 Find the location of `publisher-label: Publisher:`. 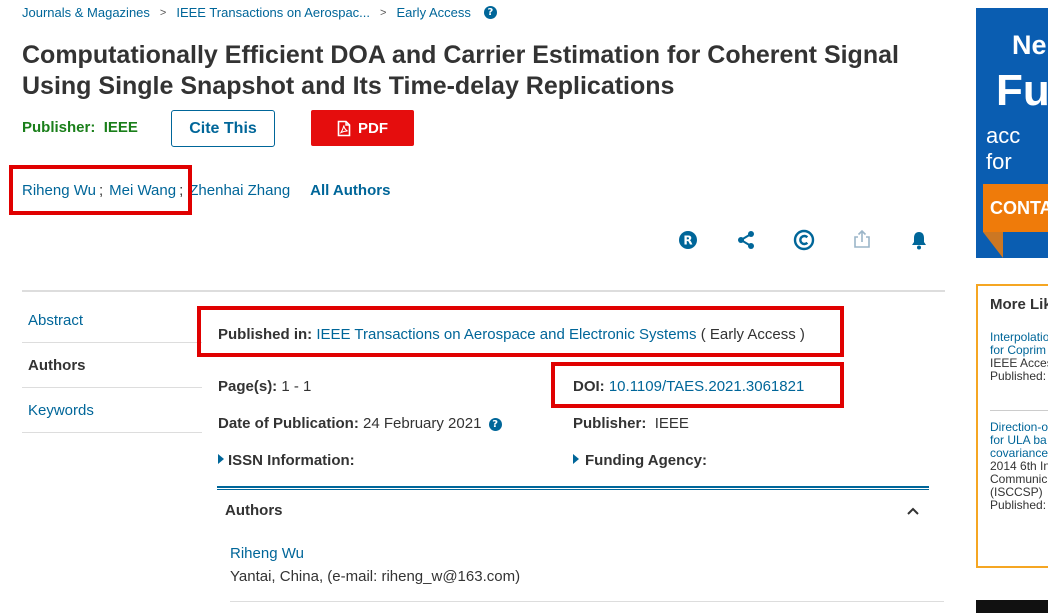

publisher-label: Publisher: is located at coordinates (59, 127).